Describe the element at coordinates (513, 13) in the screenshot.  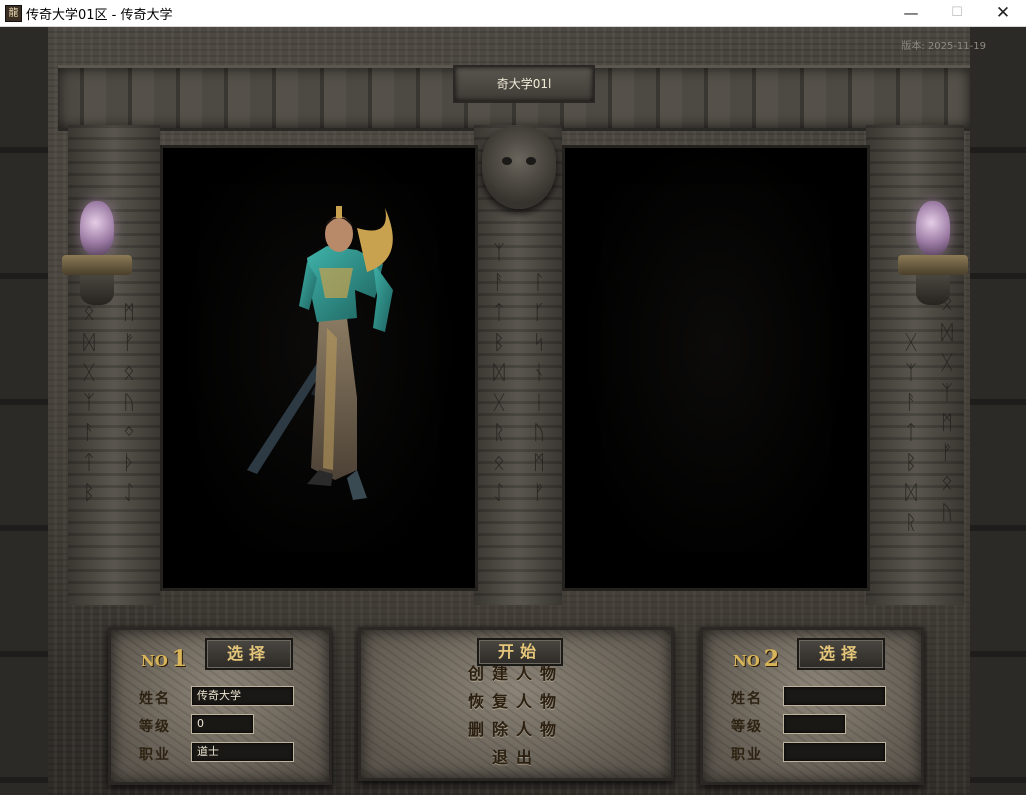
I see `title-bar: 龍 传奇大学01区 - 传奇大学 — ☐ ✕` at that location.